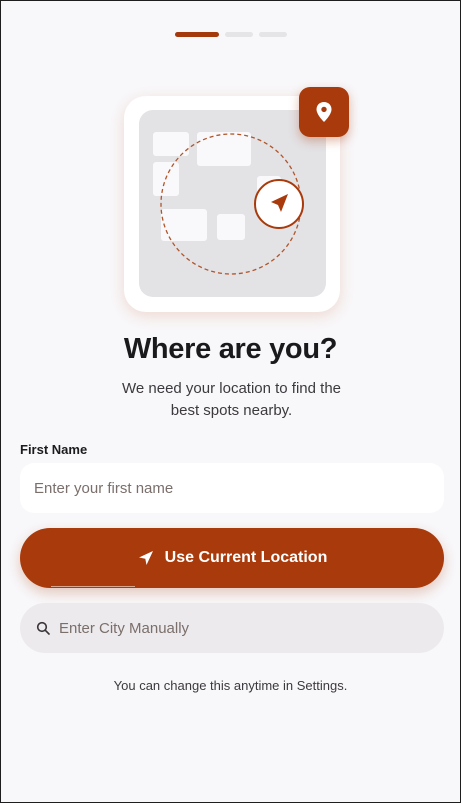 The width and height of the screenshot is (461, 803). Describe the element at coordinates (104, 488) in the screenshot. I see `first-name-placeholder: Enter your first name` at that location.